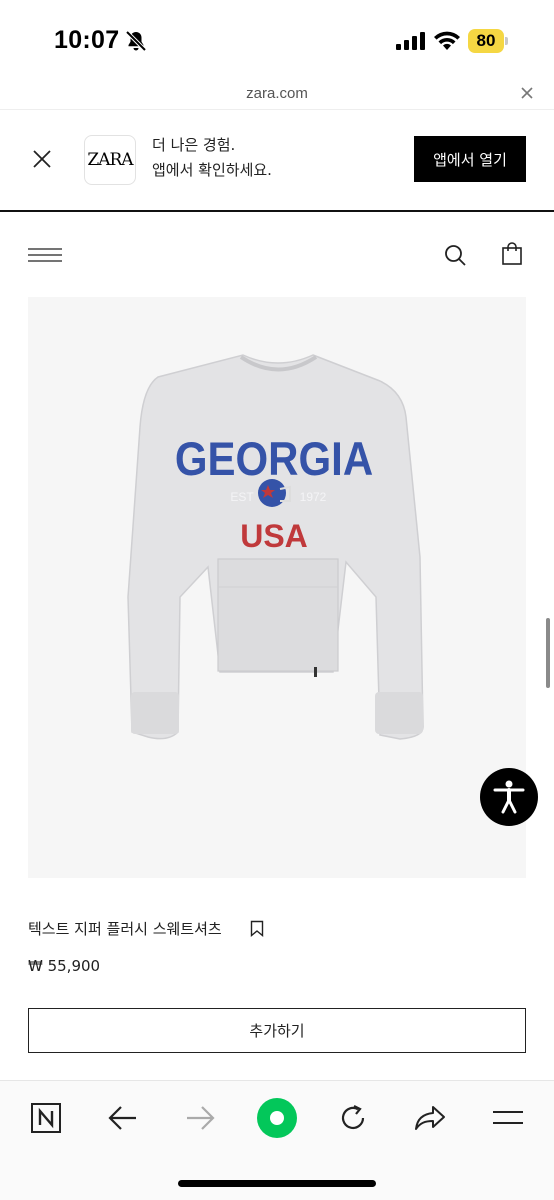 The image size is (554, 1200). Describe the element at coordinates (45, 255) in the screenshot. I see `hamburger-menu-icon` at that location.